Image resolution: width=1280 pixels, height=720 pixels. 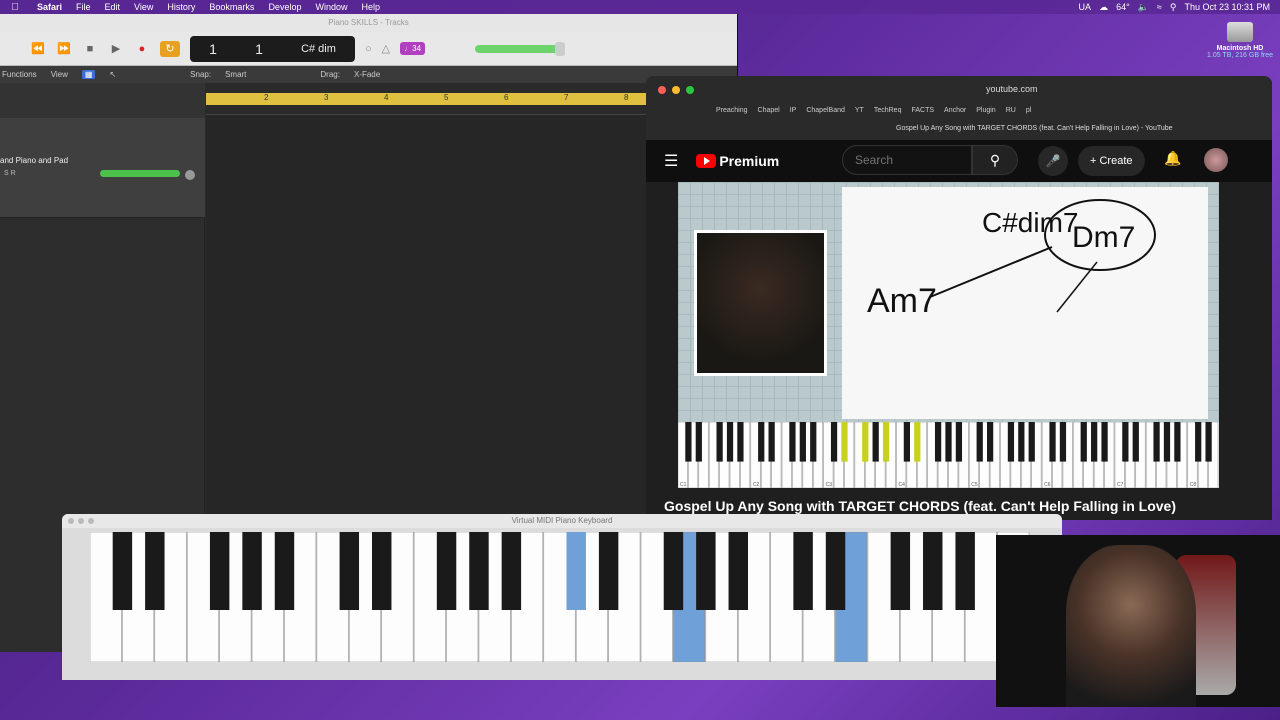 What do you see at coordinates (1240, 40) in the screenshot?
I see `desktop-disk-icon: Macintosh HD 1.05 TB, 216 GB free` at bounding box center [1240, 40].